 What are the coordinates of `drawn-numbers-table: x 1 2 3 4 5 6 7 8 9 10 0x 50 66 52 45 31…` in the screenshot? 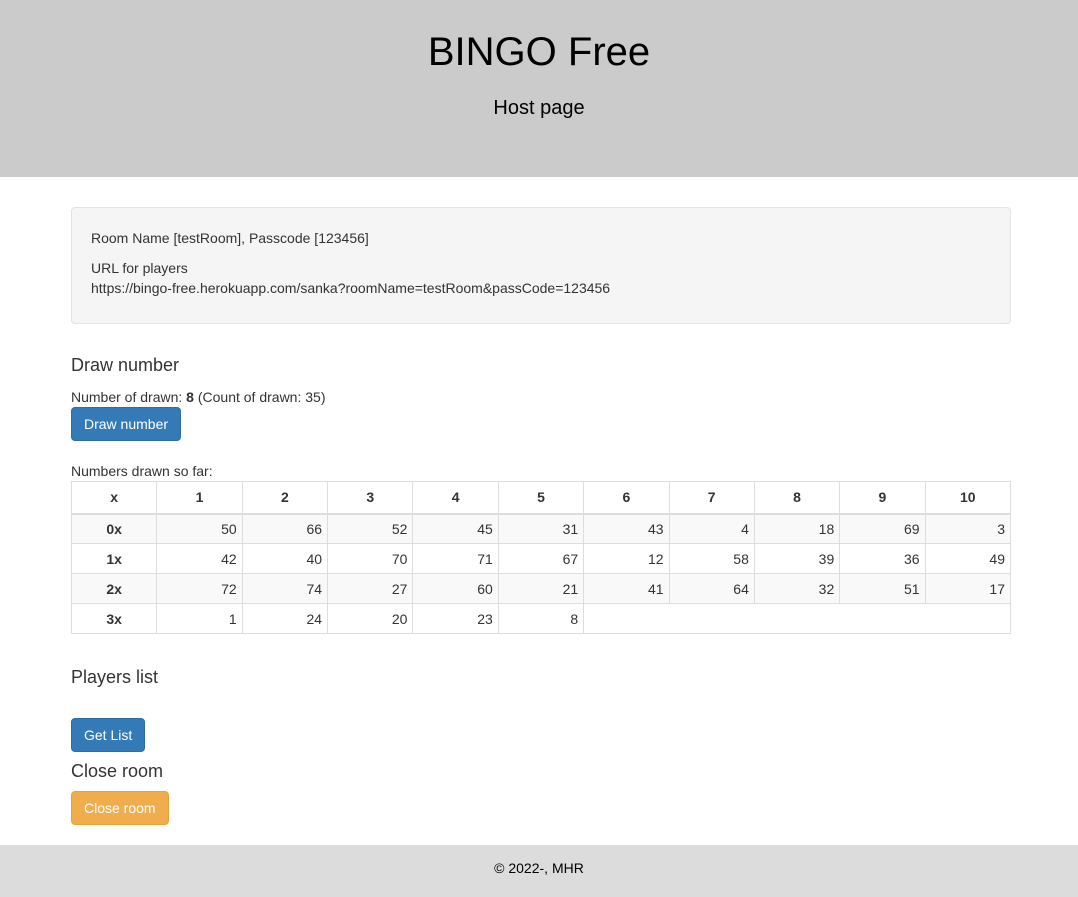 It's located at (541, 557).